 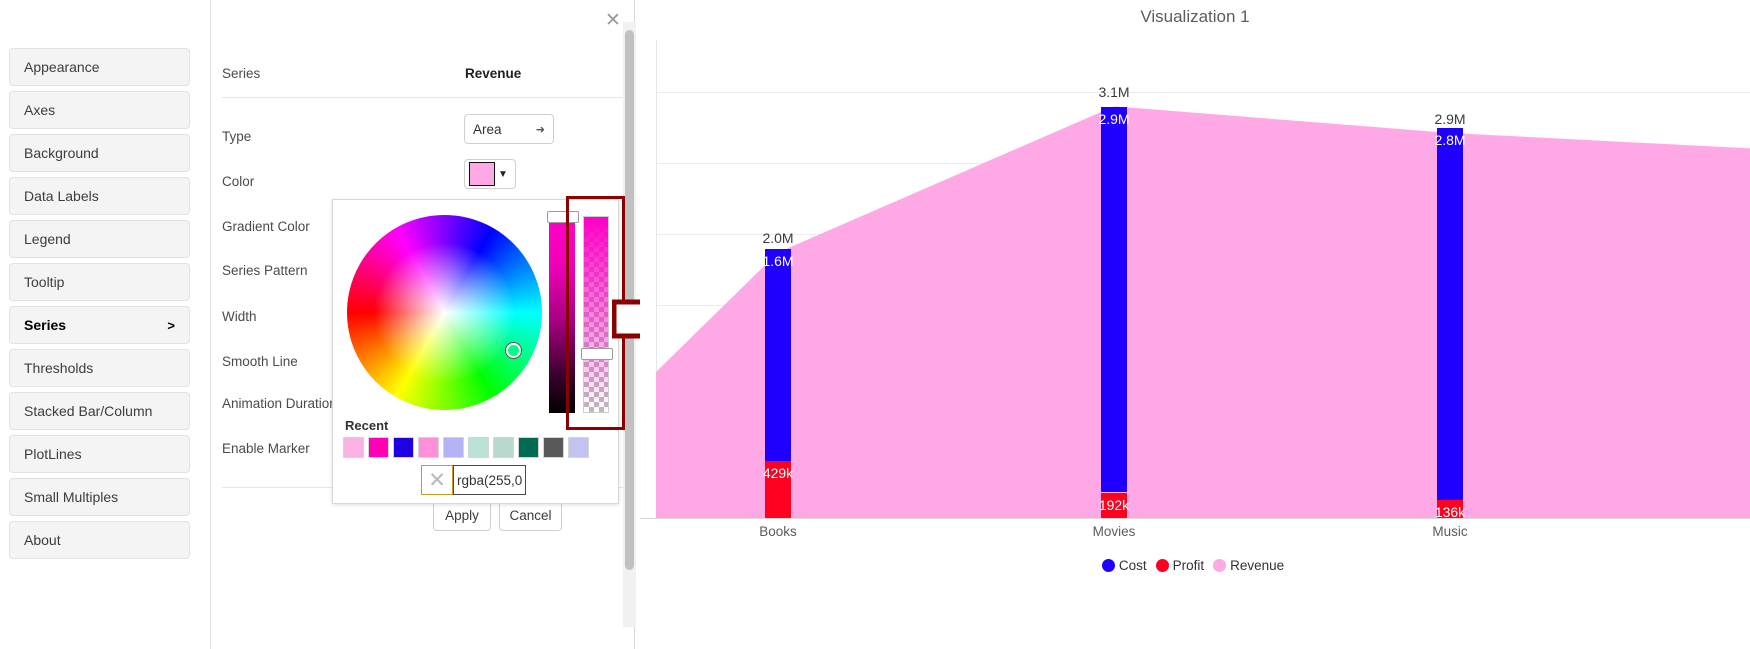 I want to click on bar-label-cost: 2.8M, so click(x=1450, y=140).